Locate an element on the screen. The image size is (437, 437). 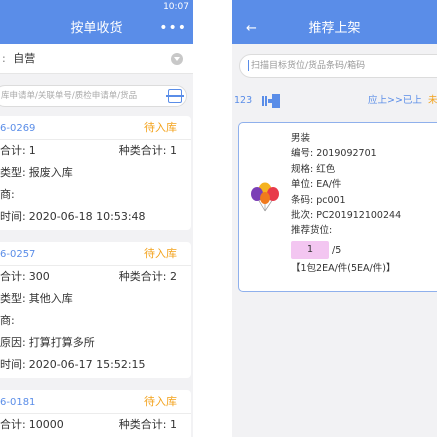
filter-label: : is located at coordinates (4, 58).